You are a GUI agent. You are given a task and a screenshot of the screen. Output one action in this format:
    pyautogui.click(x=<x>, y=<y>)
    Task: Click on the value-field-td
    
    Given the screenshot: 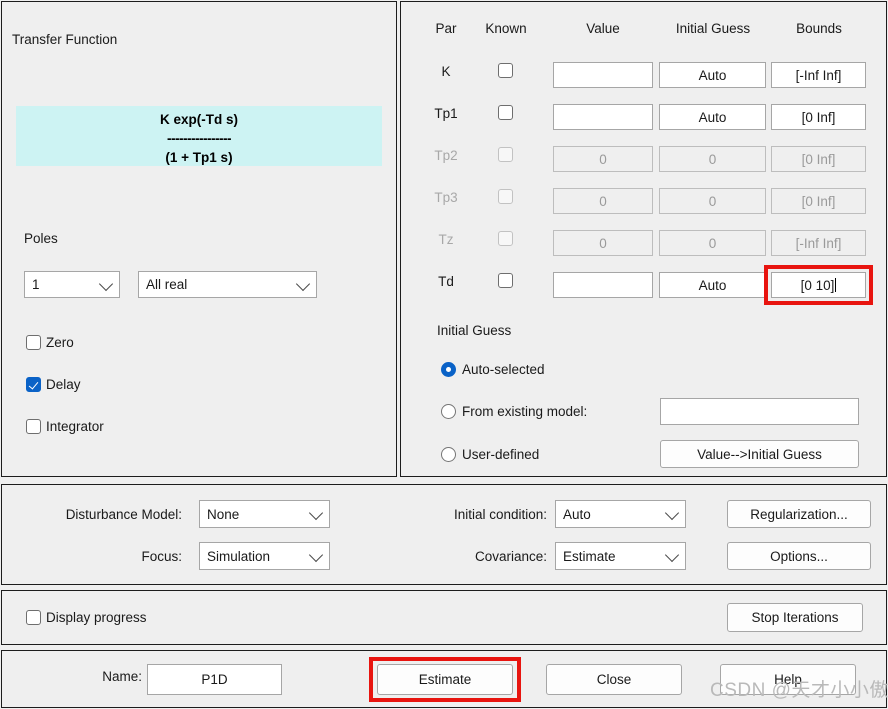 What is the action you would take?
    pyautogui.click(x=603, y=285)
    